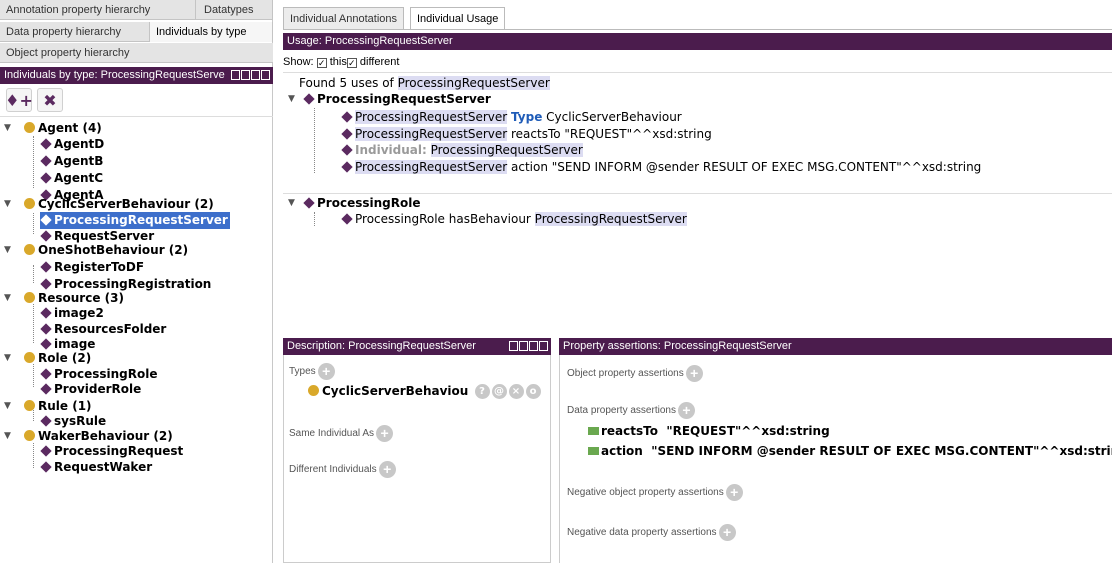 The image size is (1112, 563). I want to click on add-individual-icon: ♦+, so click(19, 100).